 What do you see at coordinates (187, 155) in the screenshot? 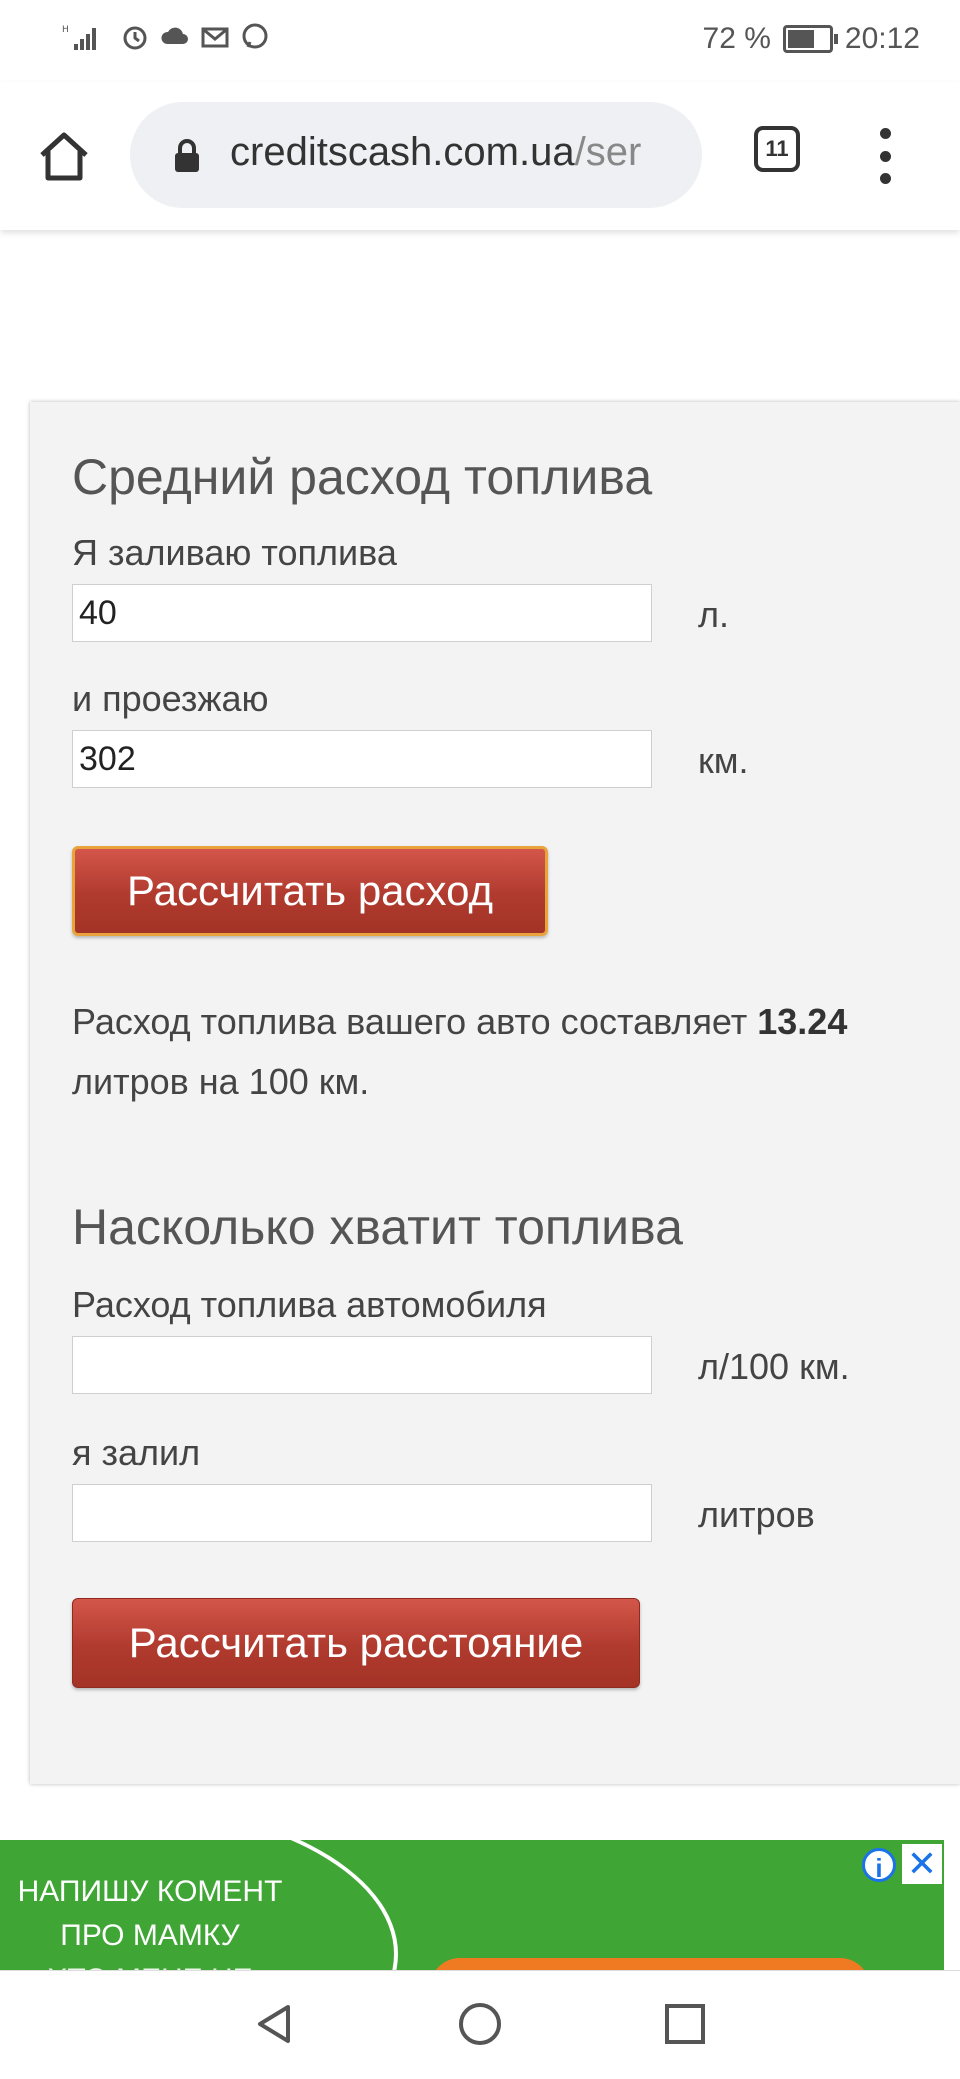
I see `lock-icon` at bounding box center [187, 155].